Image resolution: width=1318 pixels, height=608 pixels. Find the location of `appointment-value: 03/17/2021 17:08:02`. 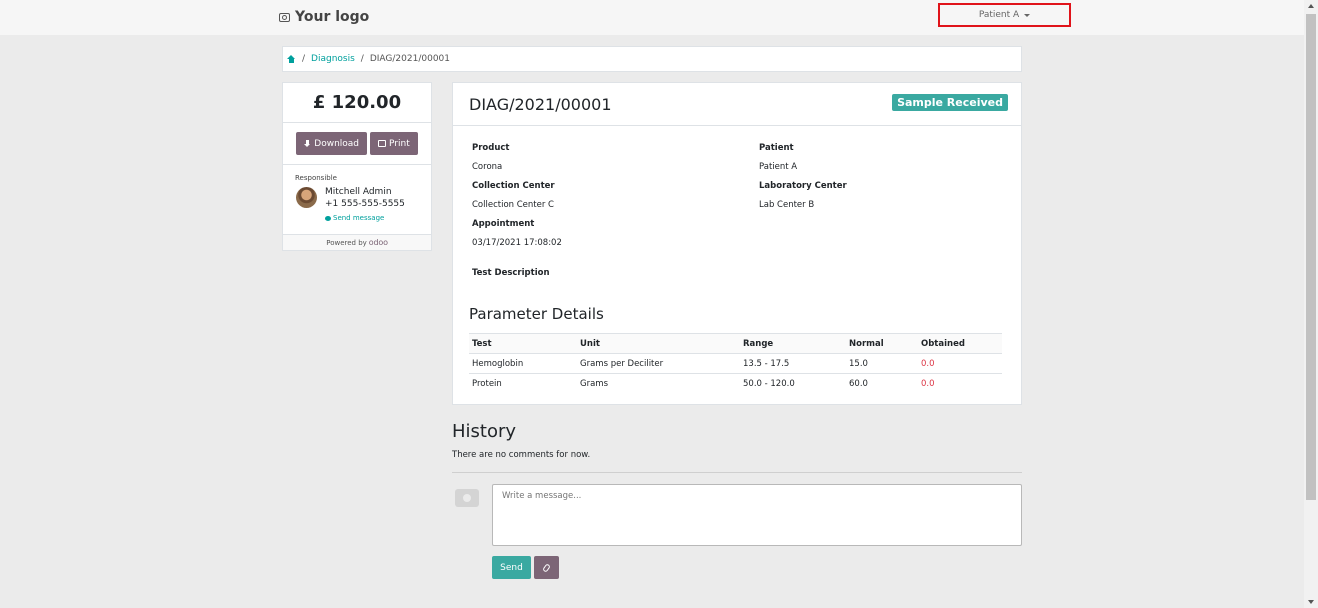

appointment-value: 03/17/2021 17:08:02 is located at coordinates (517, 243).